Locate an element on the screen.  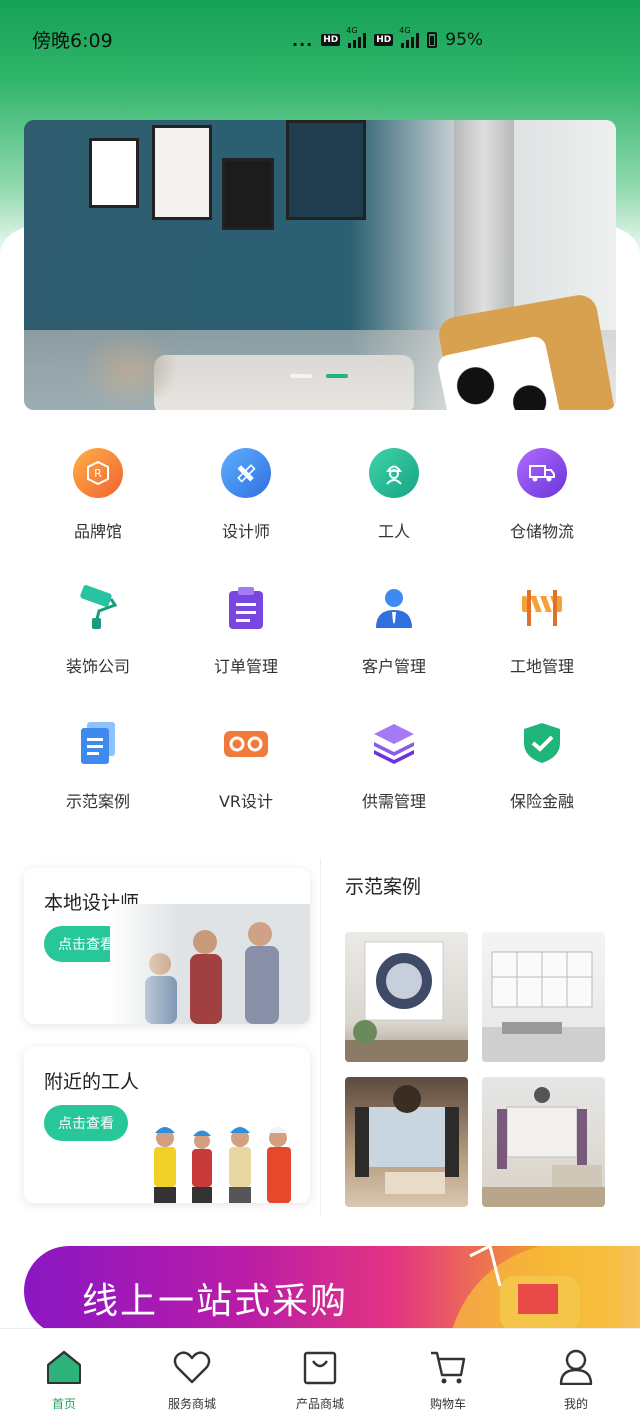
tab-product-mall: 产品商城 is located at coordinates (320, 1375).